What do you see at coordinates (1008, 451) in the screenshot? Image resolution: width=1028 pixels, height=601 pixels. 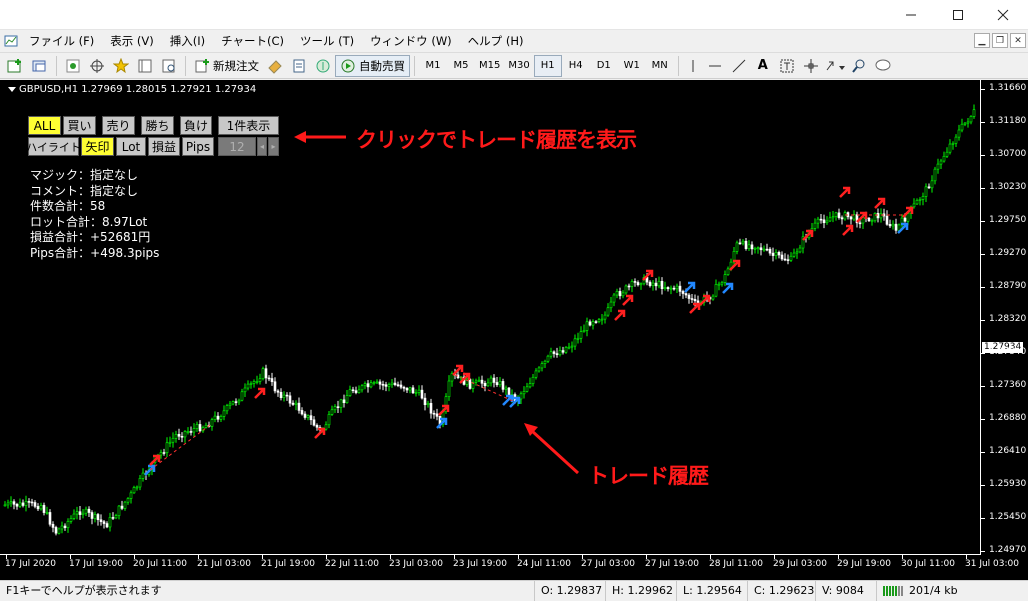 I see `price-tick-label: 1.26410` at bounding box center [1008, 451].